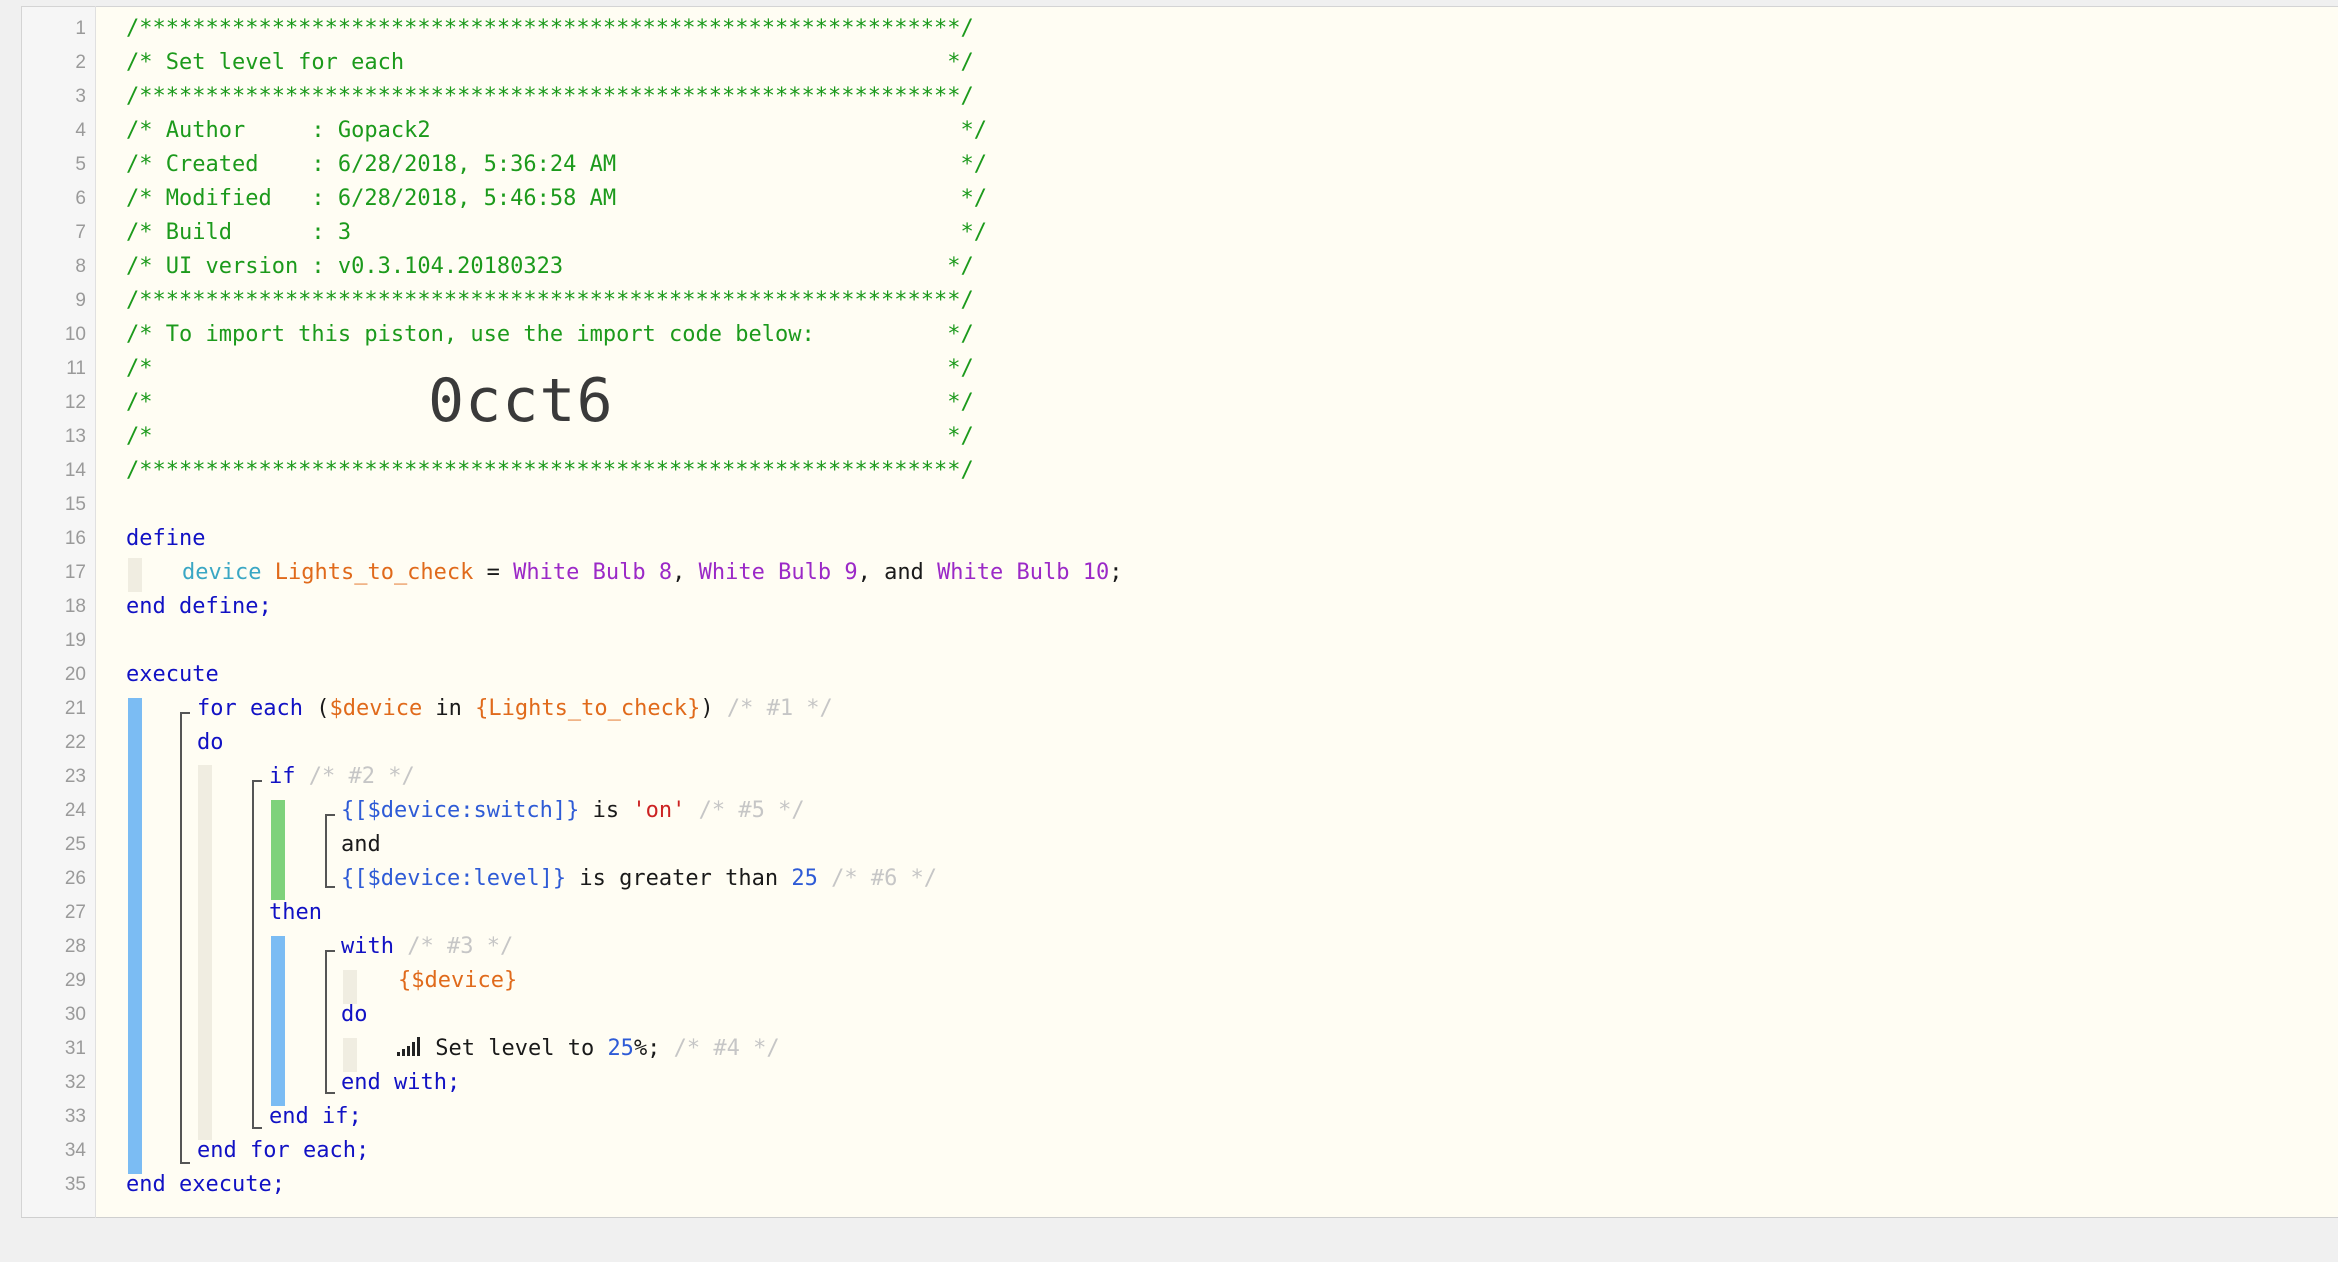 Image resolution: width=2338 pixels, height=1262 pixels. What do you see at coordinates (361, 844) in the screenshot?
I see `and-operator: and` at bounding box center [361, 844].